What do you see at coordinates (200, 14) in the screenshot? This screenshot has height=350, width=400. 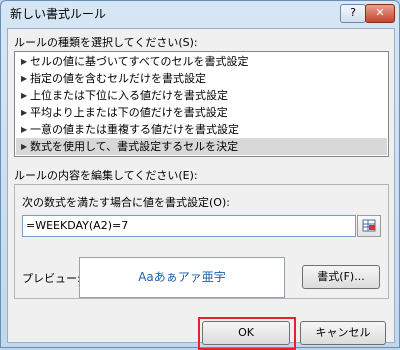 I see `title-bar: 新しい書式ルール ? ✕` at bounding box center [200, 14].